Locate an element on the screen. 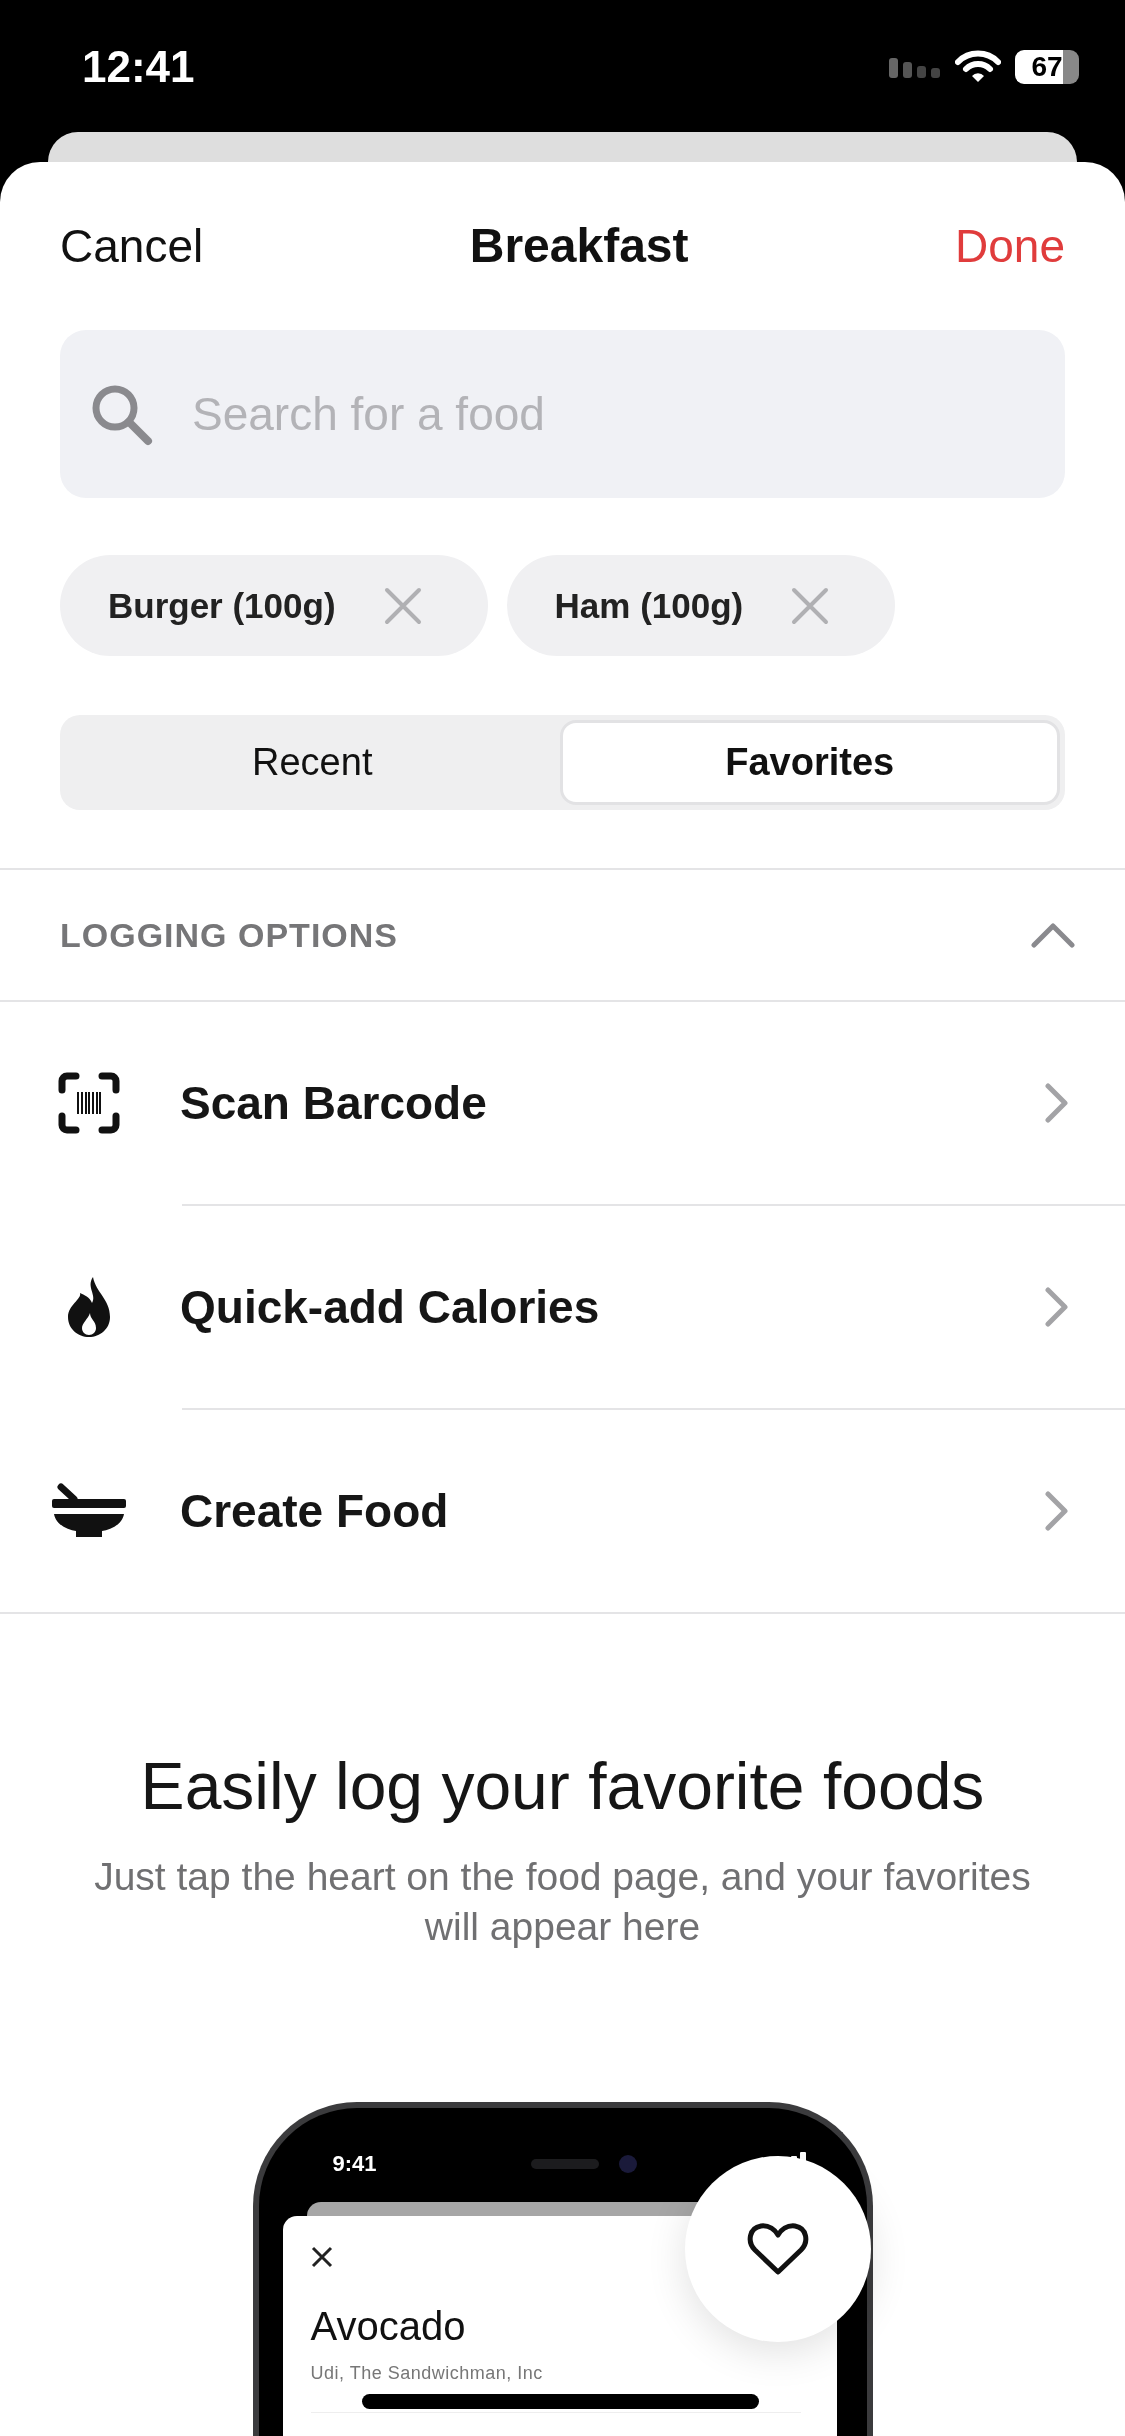 The image size is (1125, 2436). option-row: Quick-add Calories is located at coordinates (562, 1307).